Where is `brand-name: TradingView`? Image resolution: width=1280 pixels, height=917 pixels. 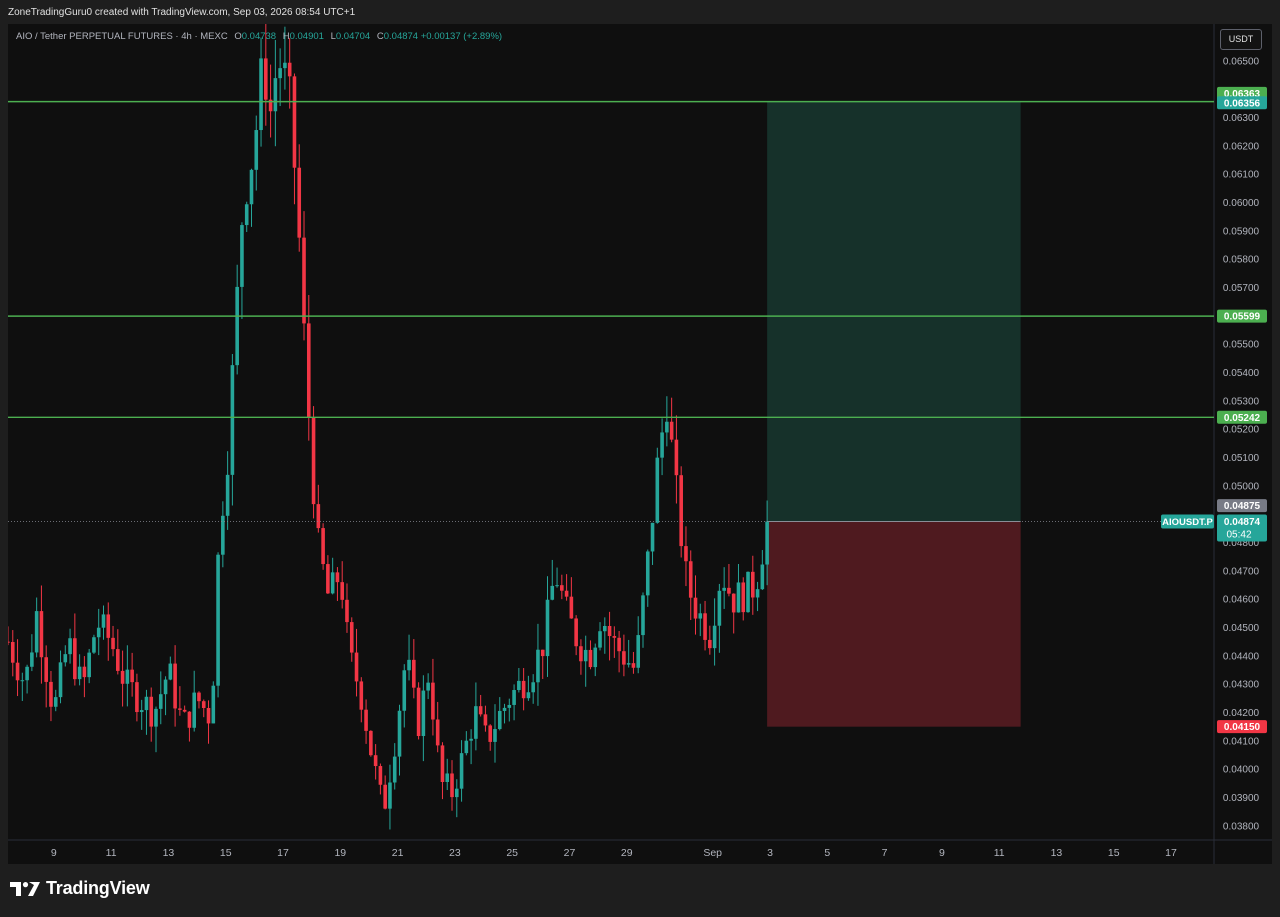
brand-name: TradingView is located at coordinates (98, 888).